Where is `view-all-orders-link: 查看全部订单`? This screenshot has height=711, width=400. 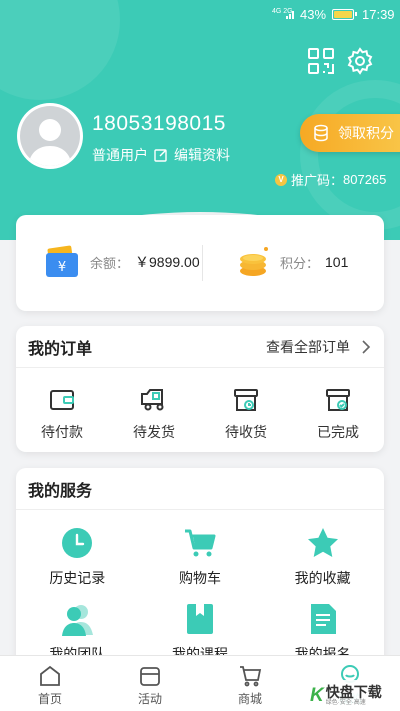
view-all-orders-link: 查看全部订单 is located at coordinates (319, 347).